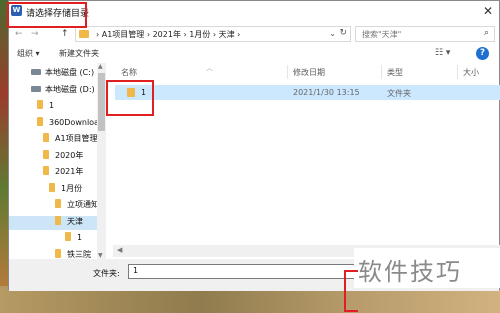 The width and height of the screenshot is (500, 313). Describe the element at coordinates (488, 11) in the screenshot. I see `close-icon: ✕` at that location.